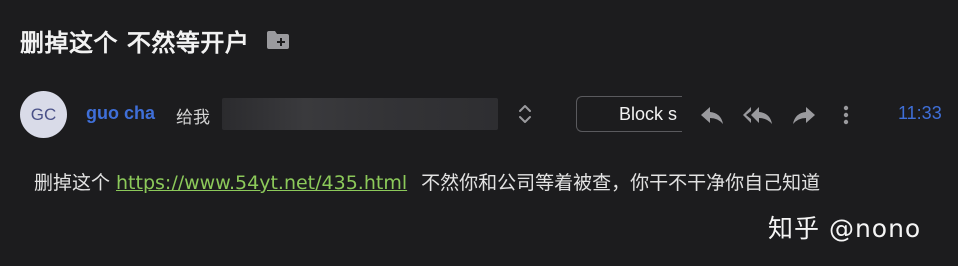  What do you see at coordinates (621, 183) in the screenshot?
I see `body-suffix: 不然你和公司等着被查，你干不干净你自己知道` at bounding box center [621, 183].